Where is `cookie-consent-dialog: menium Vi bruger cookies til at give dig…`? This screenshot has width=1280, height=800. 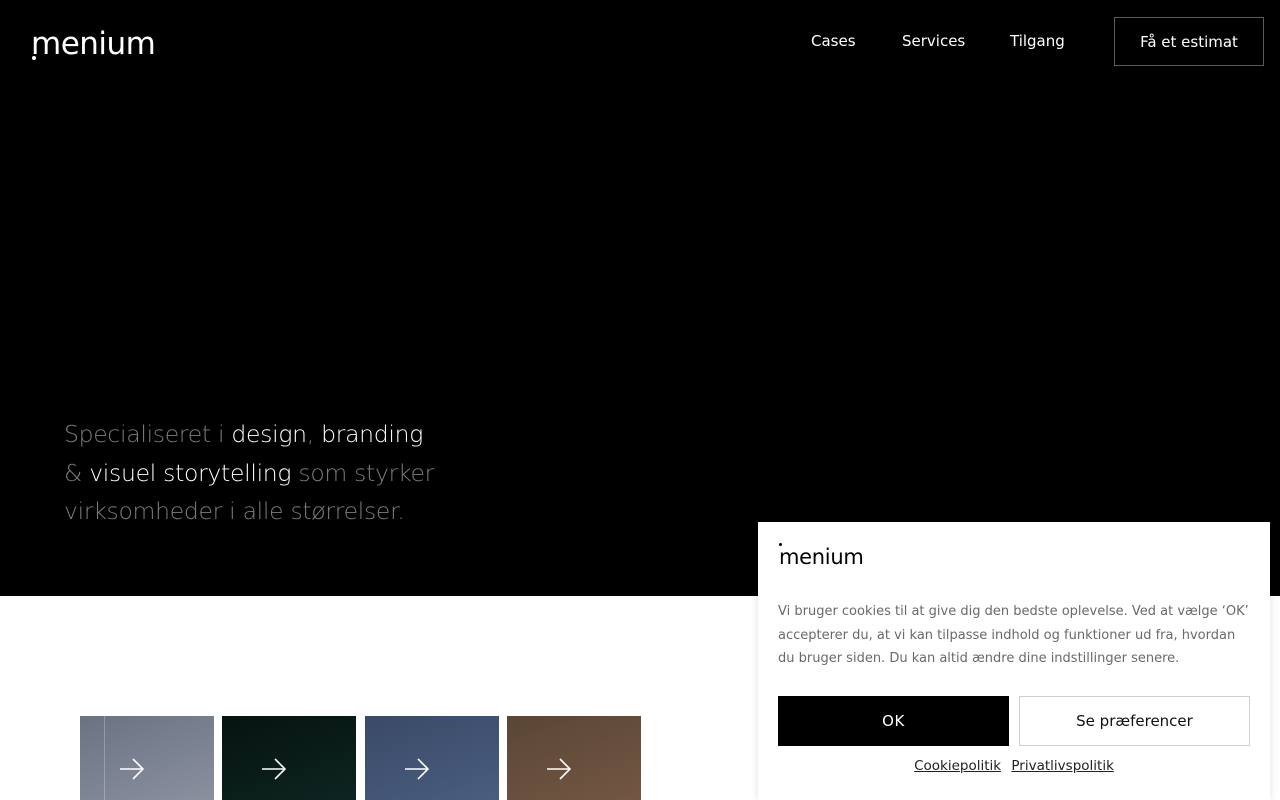
cookie-consent-dialog: menium Vi bruger cookies til at give dig… is located at coordinates (1014, 661).